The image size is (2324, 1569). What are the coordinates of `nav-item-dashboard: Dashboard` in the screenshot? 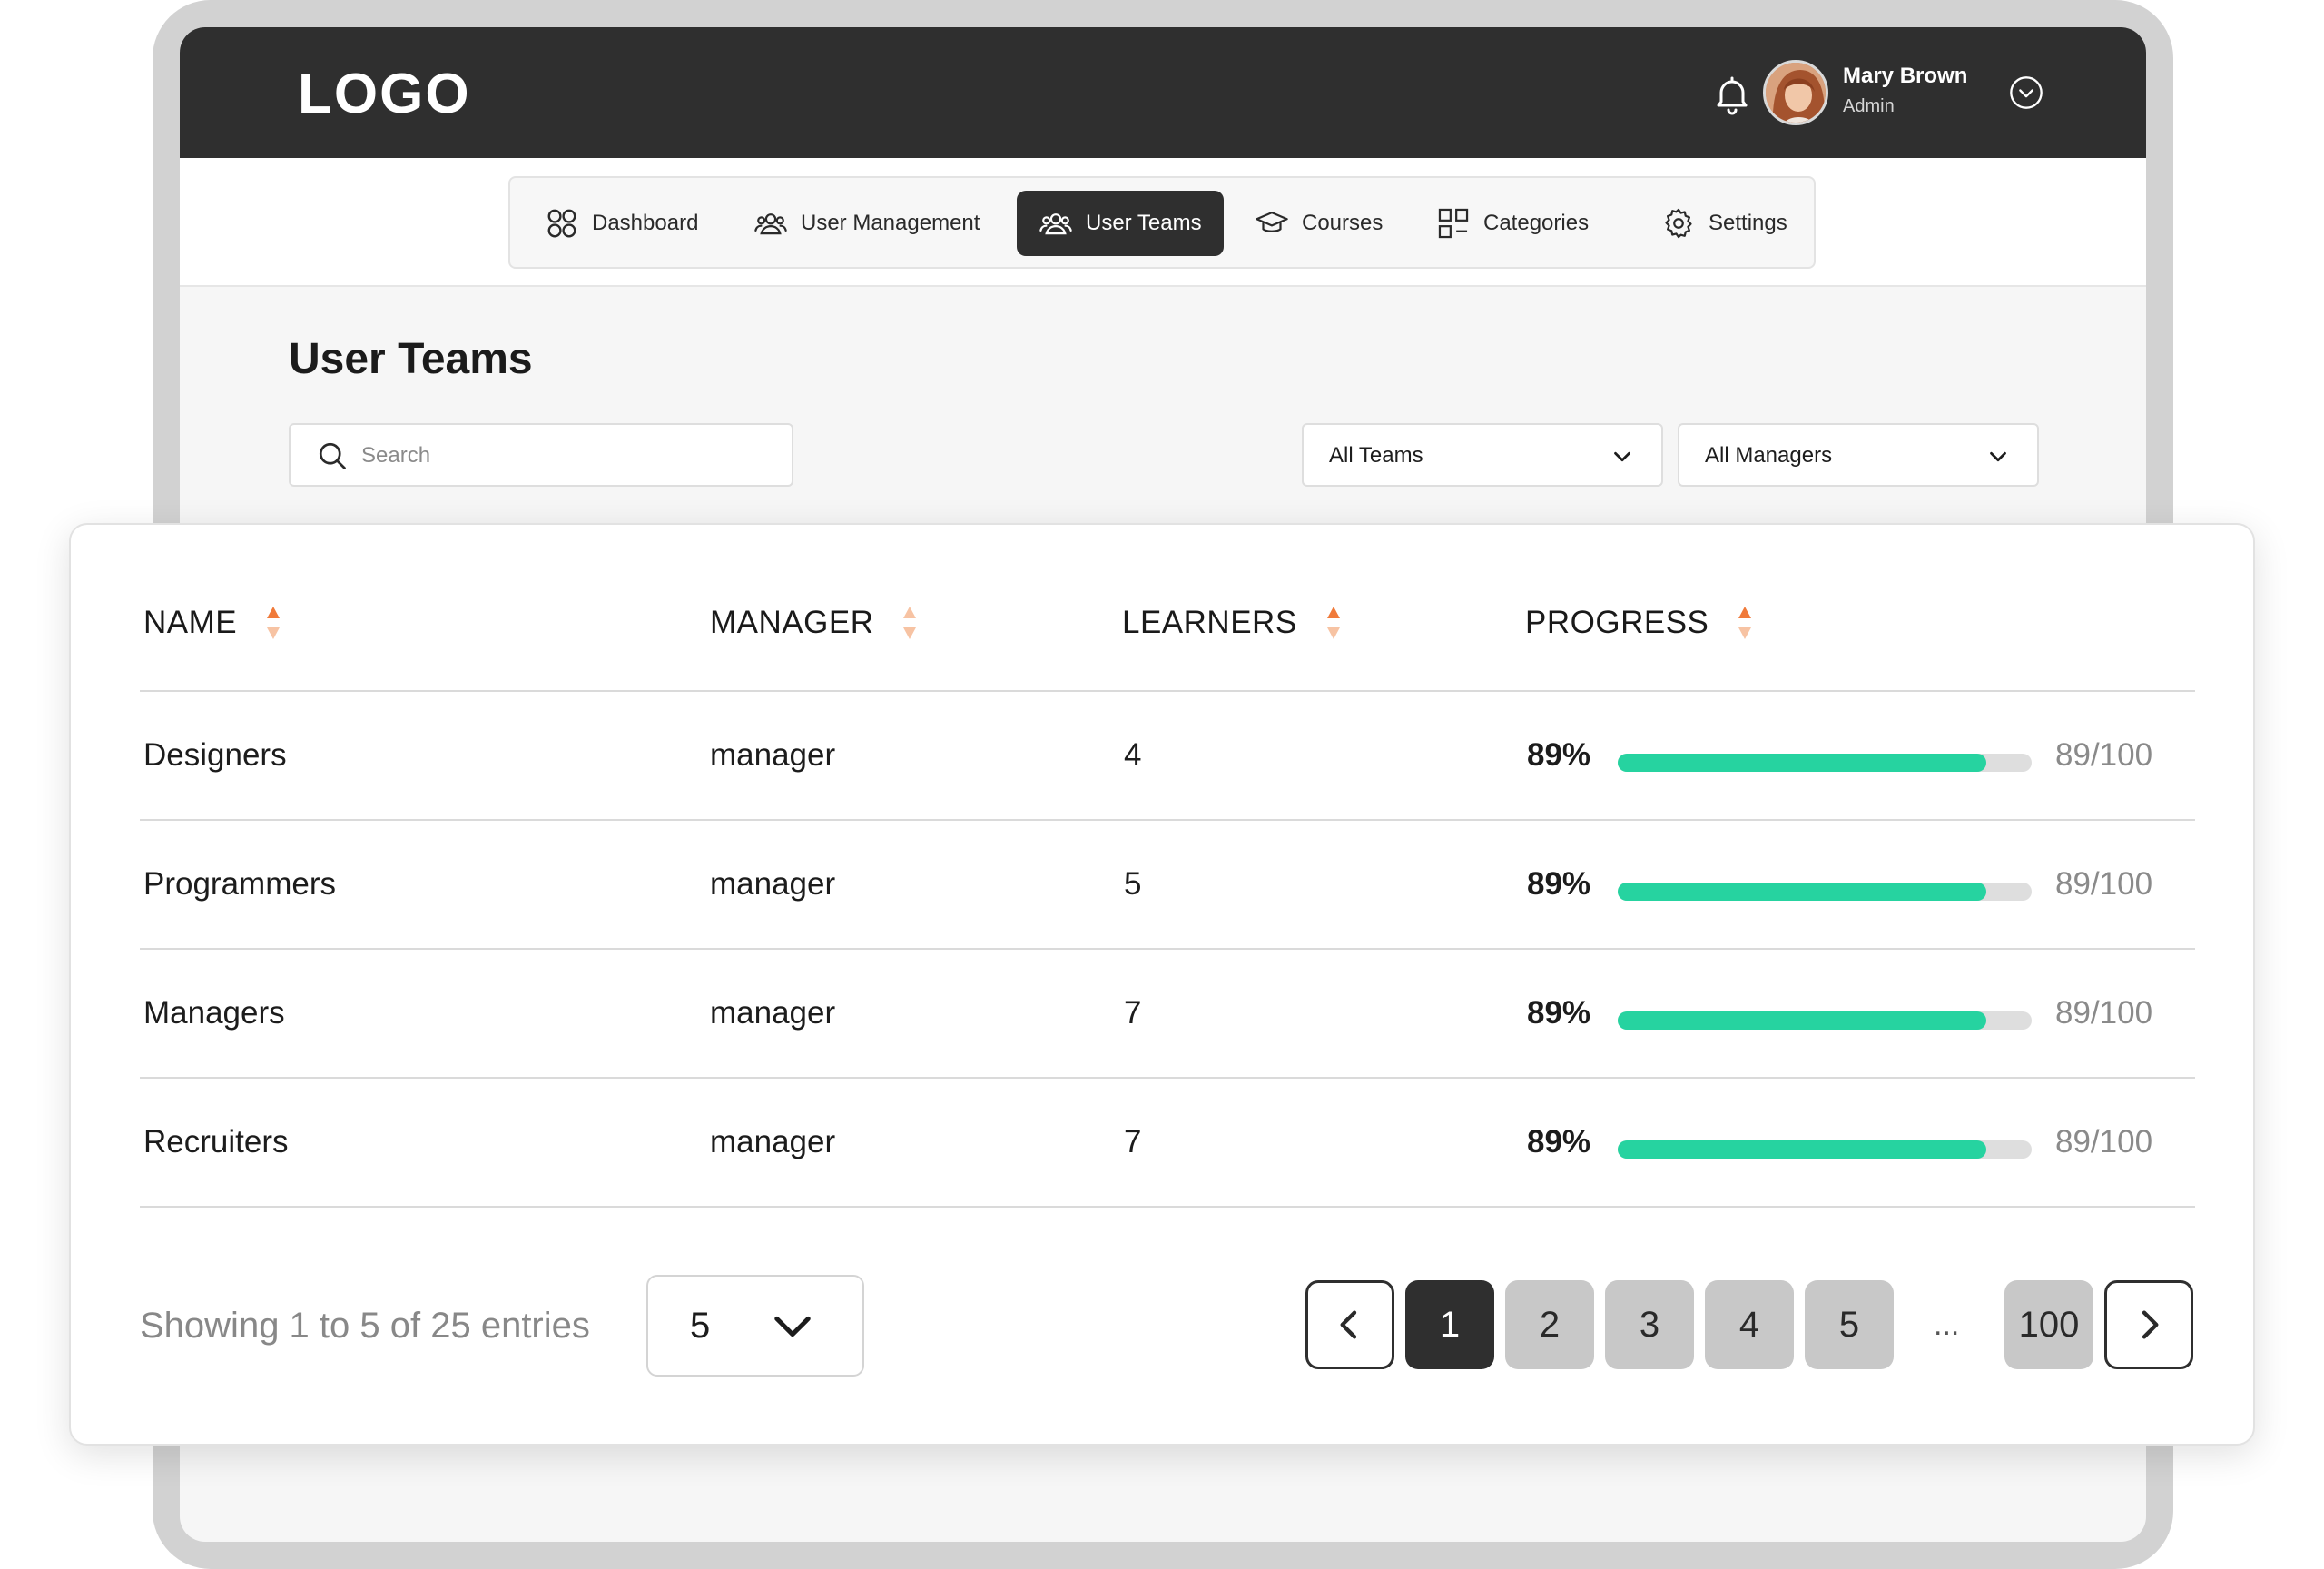 It's located at (621, 223).